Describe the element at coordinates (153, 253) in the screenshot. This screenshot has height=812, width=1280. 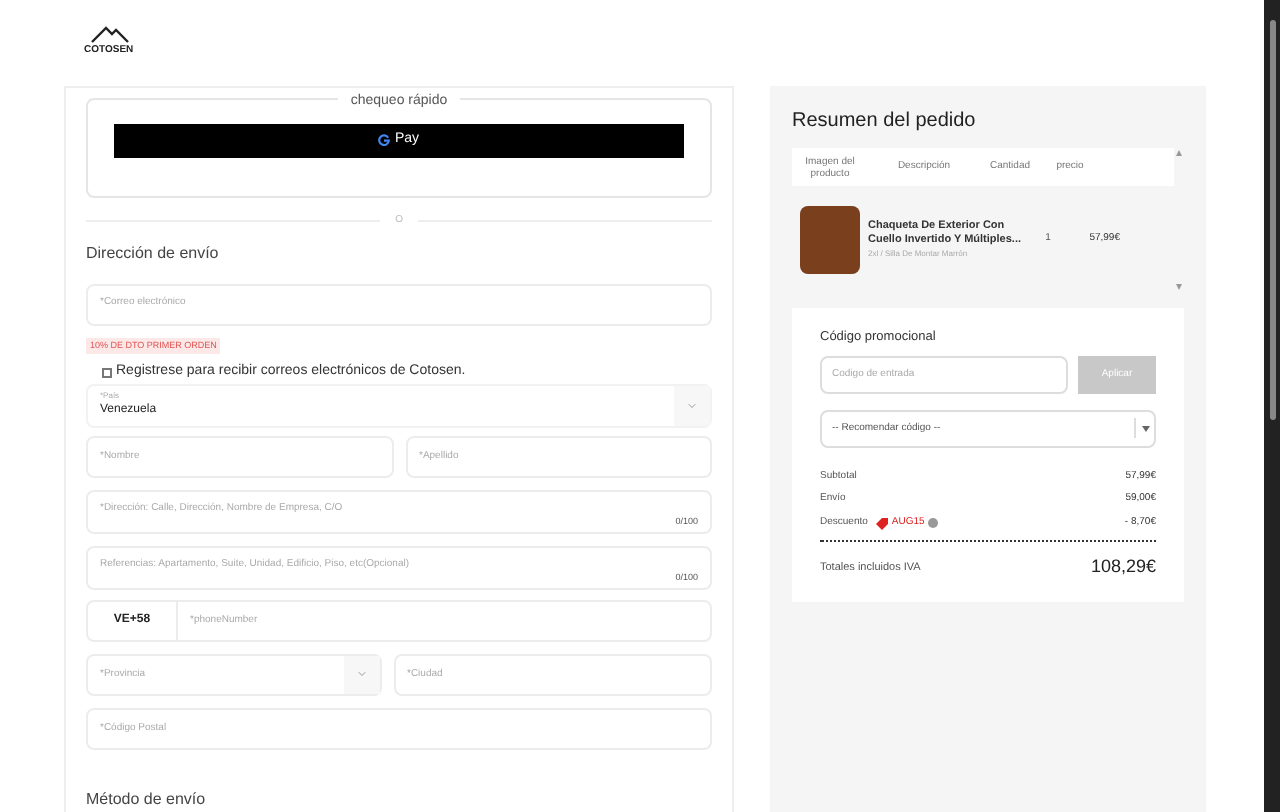
I see `section-title: Dirección de envío` at that location.